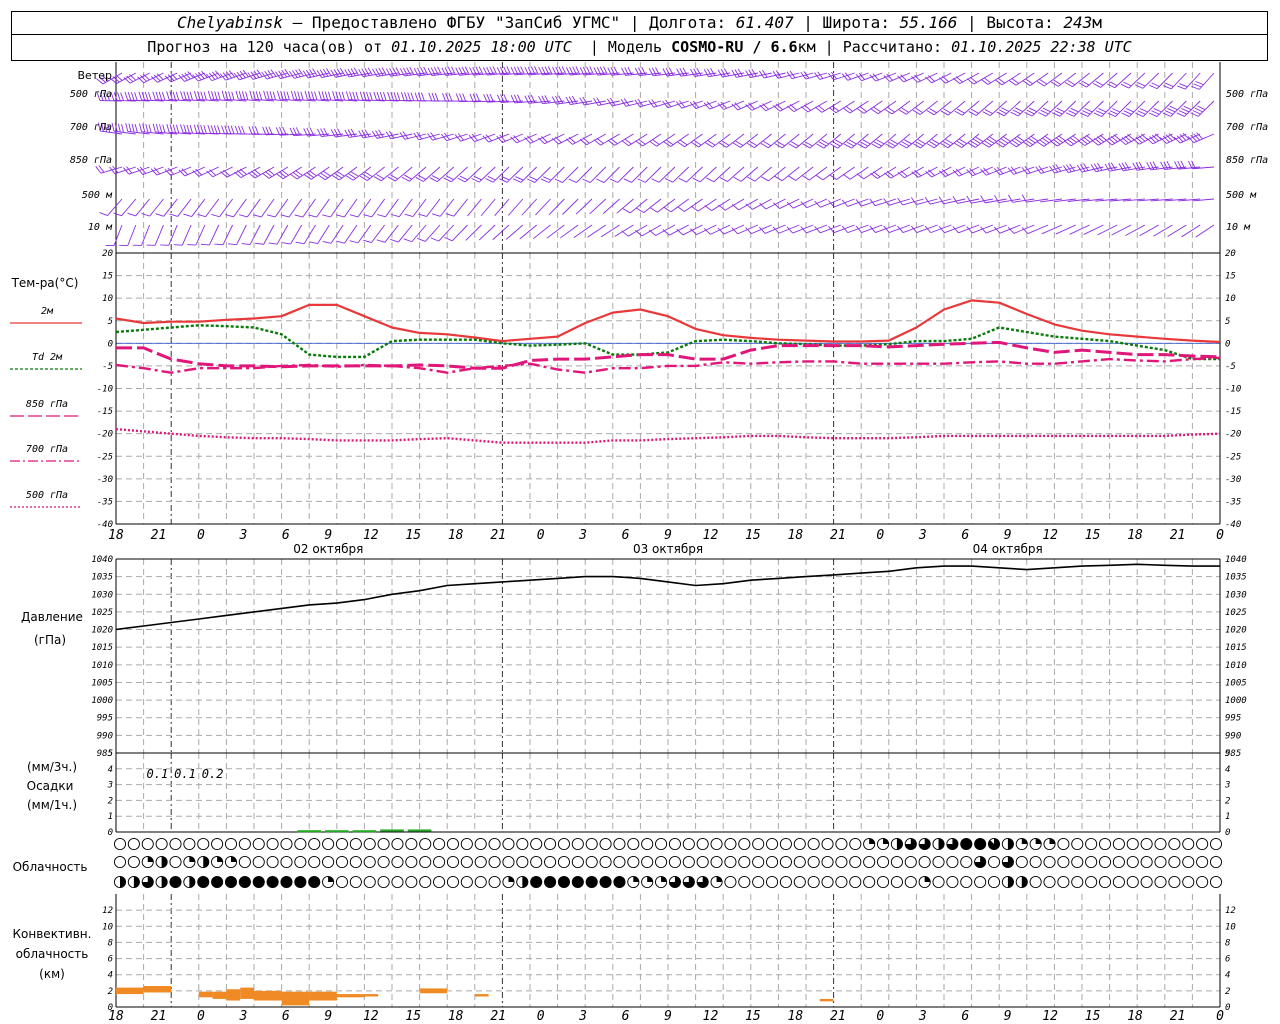 The width and height of the screenshot is (1280, 1024). I want to click on y-tick-label-right: 1025, so click(1236, 613).